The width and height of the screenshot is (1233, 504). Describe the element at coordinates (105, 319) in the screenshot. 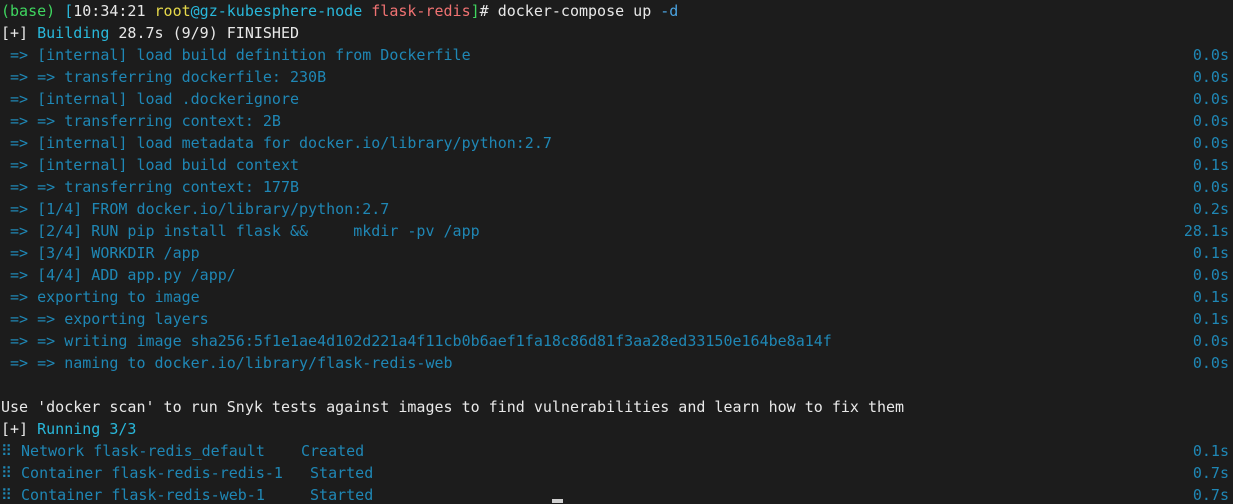

I see `build-step-text: => => exporting layers` at that location.